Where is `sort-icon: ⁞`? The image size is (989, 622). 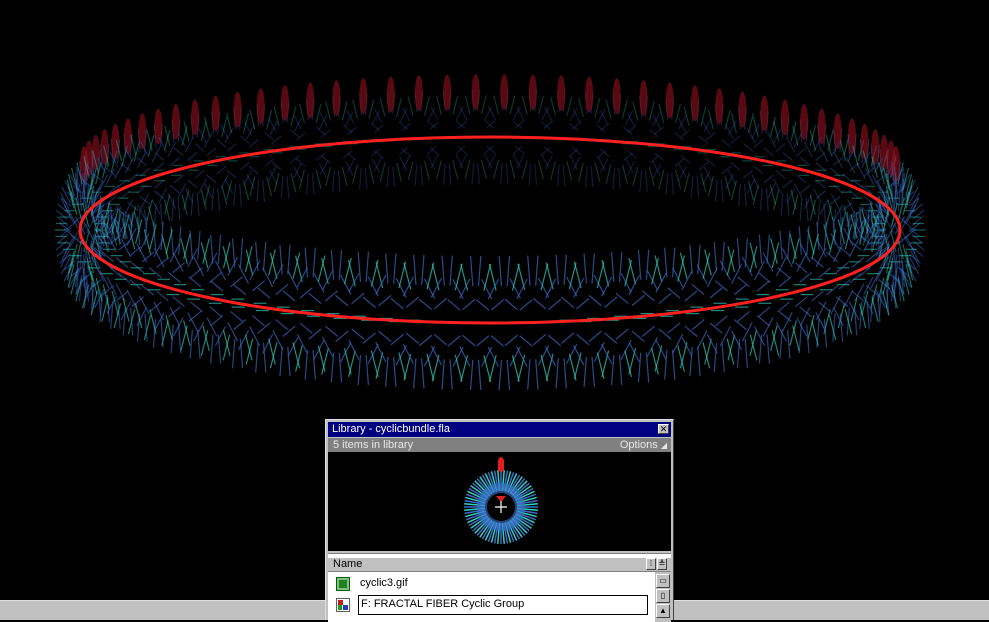
sort-icon: ⁞ is located at coordinates (651, 564).